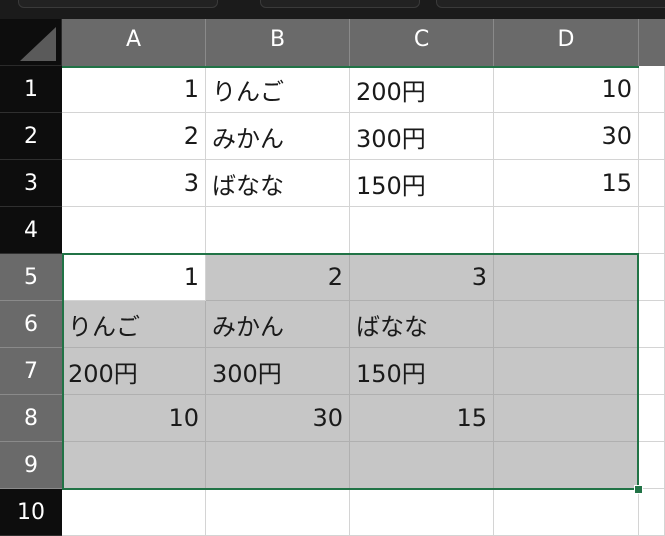  I want to click on cell-e8, so click(652, 418).